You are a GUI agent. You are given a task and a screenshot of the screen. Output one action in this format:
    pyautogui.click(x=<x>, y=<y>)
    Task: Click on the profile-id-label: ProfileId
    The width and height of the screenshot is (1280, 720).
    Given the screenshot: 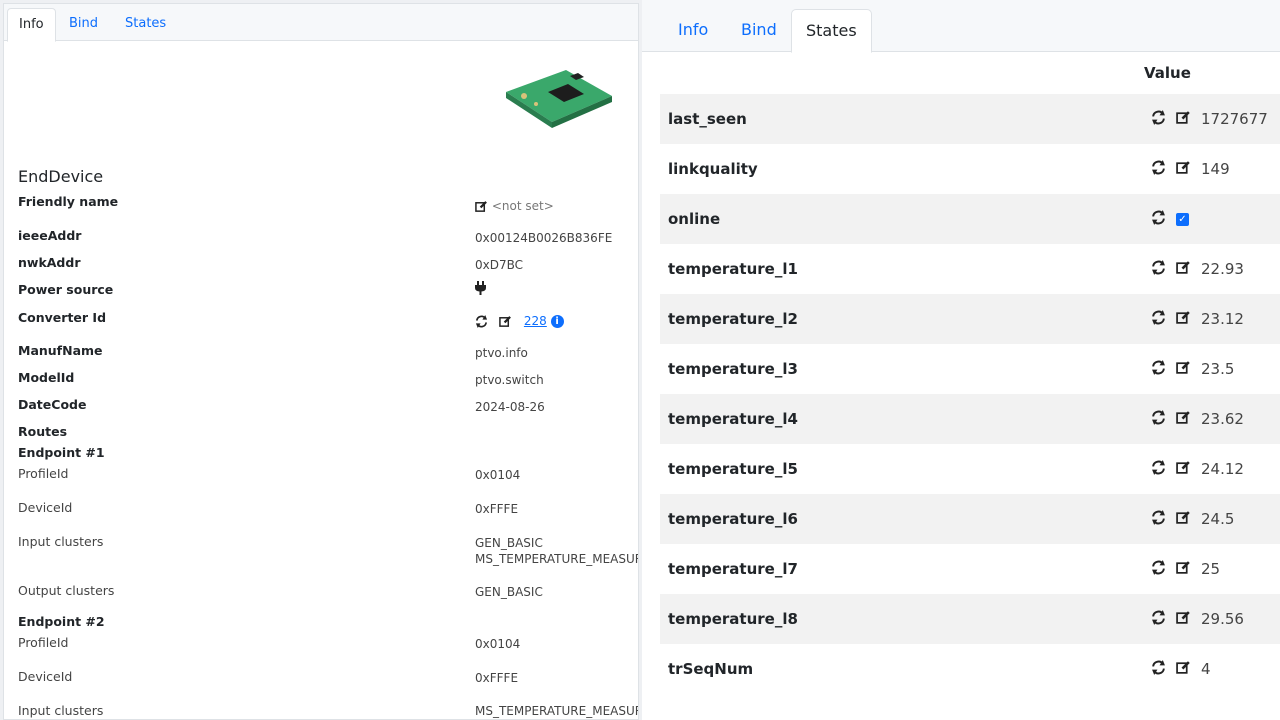 What is the action you would take?
    pyautogui.click(x=43, y=642)
    